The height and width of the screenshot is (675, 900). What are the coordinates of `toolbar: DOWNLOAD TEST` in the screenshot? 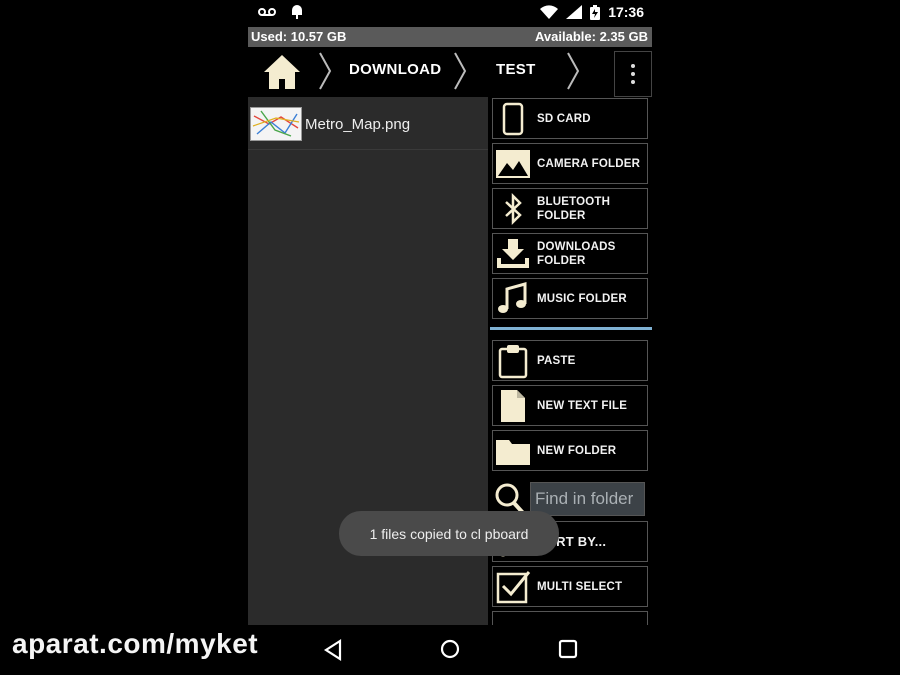 It's located at (450, 72).